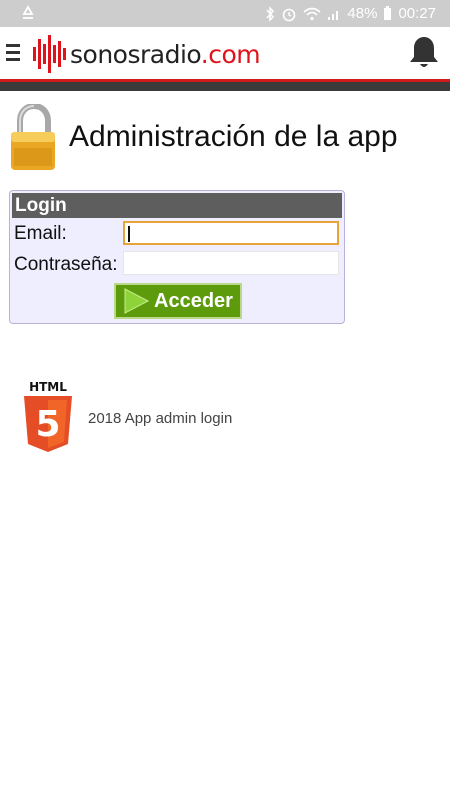 The height and width of the screenshot is (800, 450). I want to click on soundwave-logo-icon, so click(49, 54).